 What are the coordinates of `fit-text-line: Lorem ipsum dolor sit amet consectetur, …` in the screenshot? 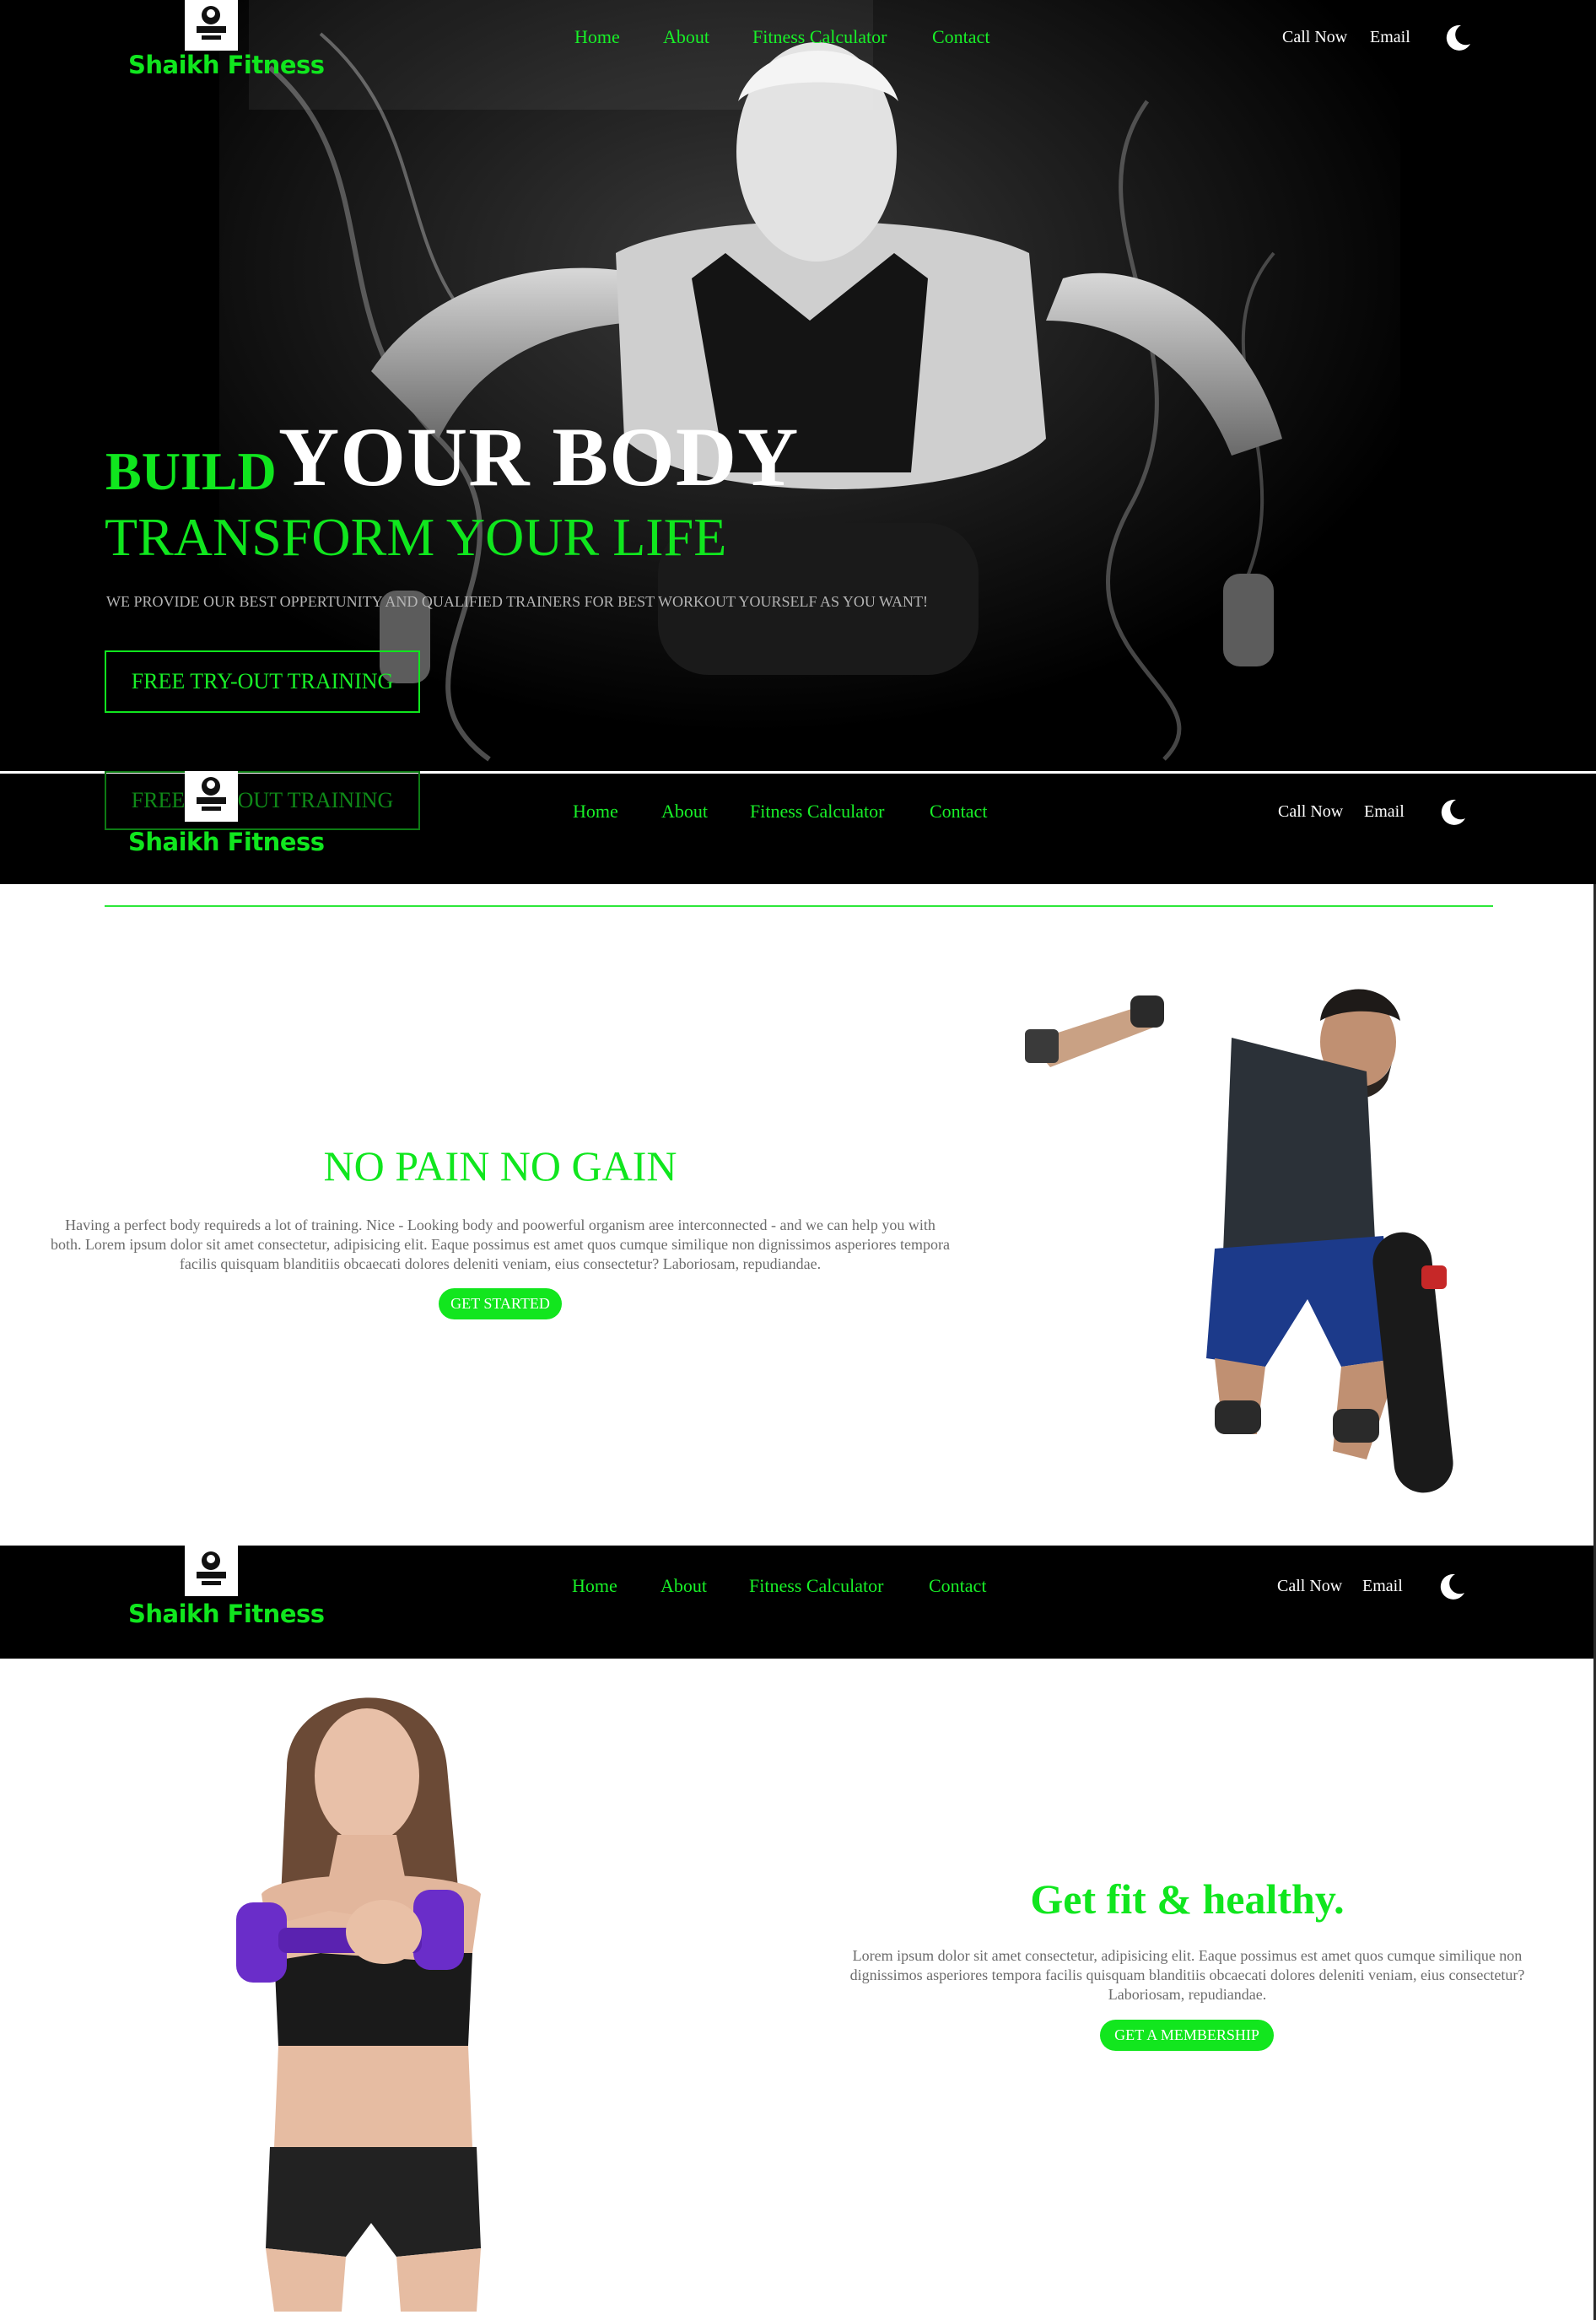 It's located at (1188, 1955).